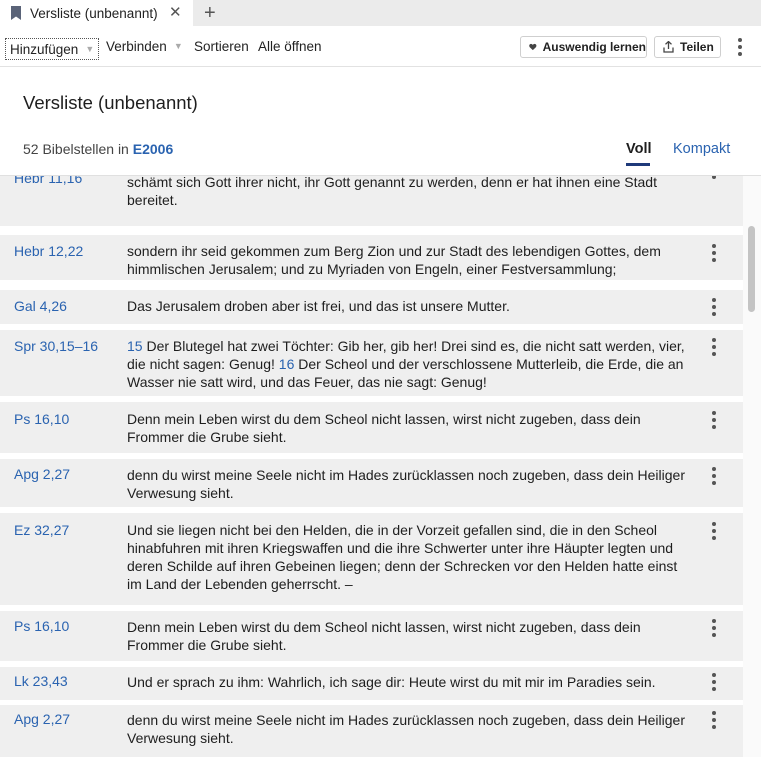  What do you see at coordinates (221, 46) in the screenshot?
I see `sort-button: Sortieren` at bounding box center [221, 46].